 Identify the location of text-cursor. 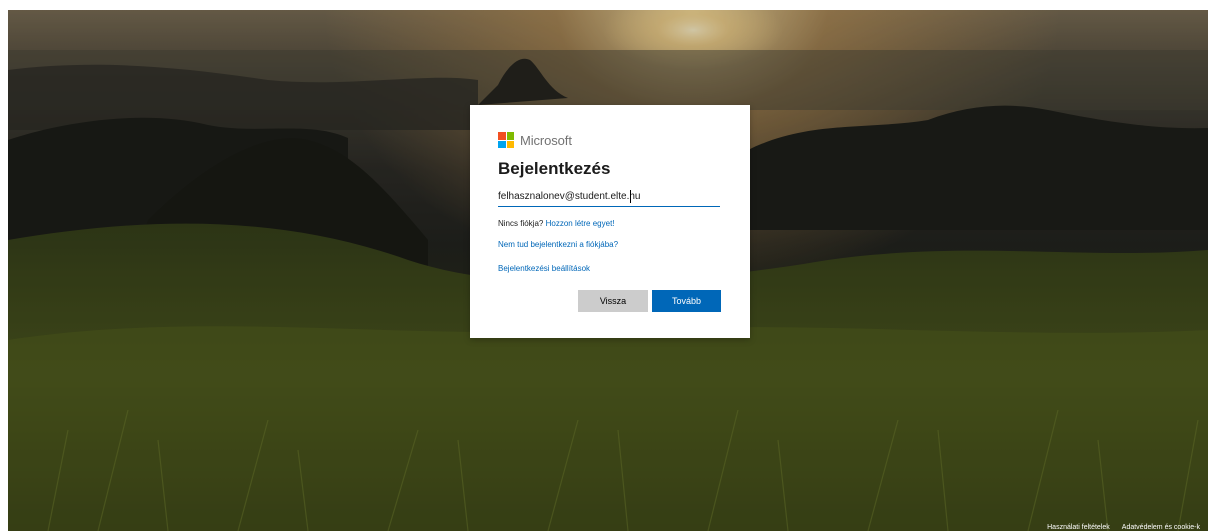
(630, 196).